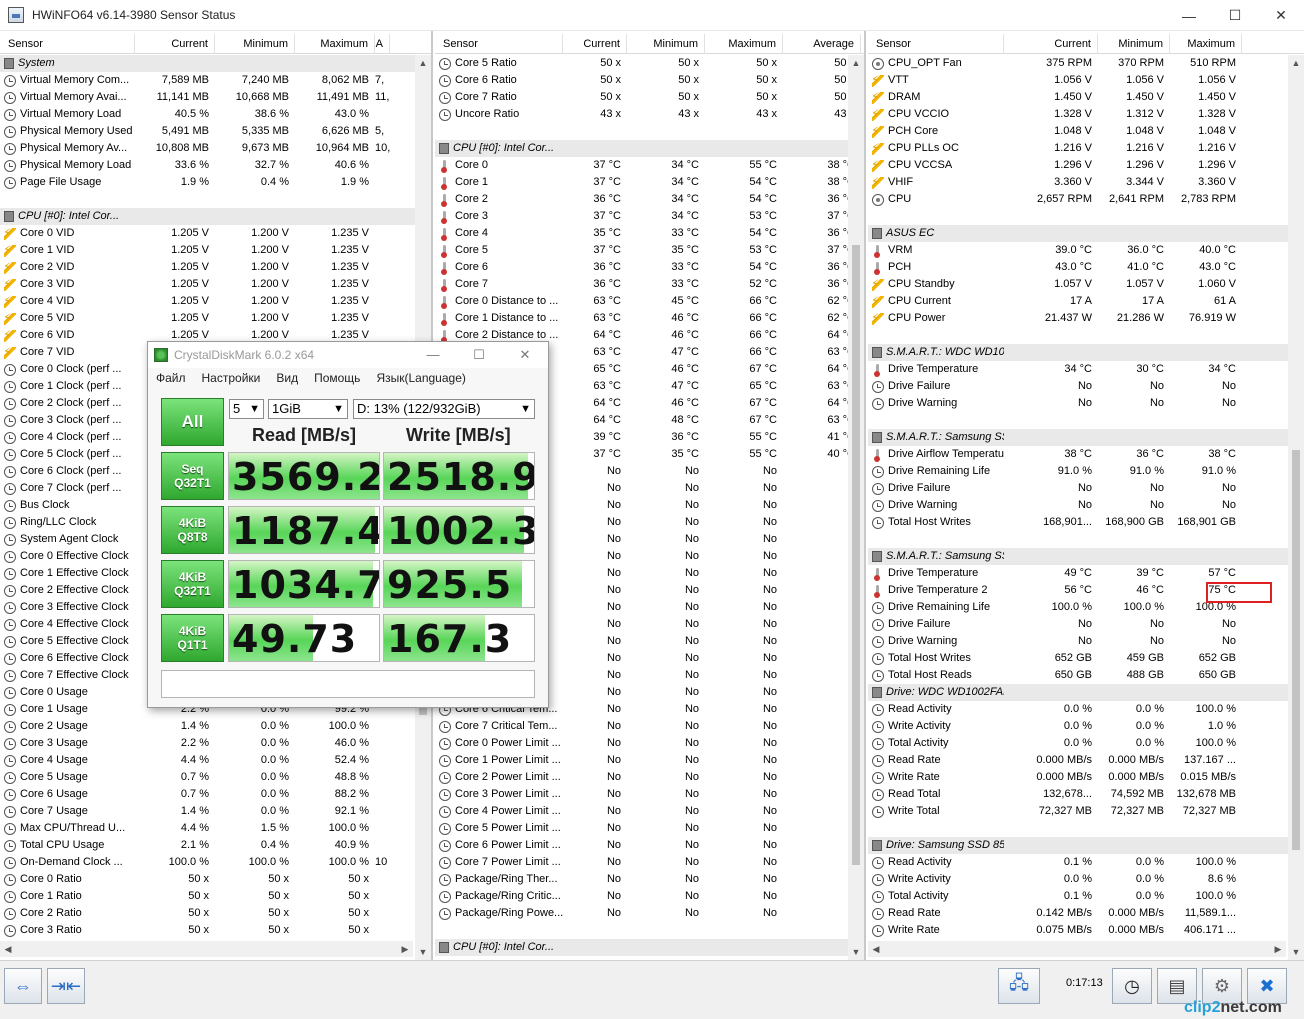 Image resolution: width=1304 pixels, height=1019 pixels. Describe the element at coordinates (215, 301) in the screenshot. I see `sensor-row: Core 4 VID 1.205 V 1.200 V 1.235 V` at that location.